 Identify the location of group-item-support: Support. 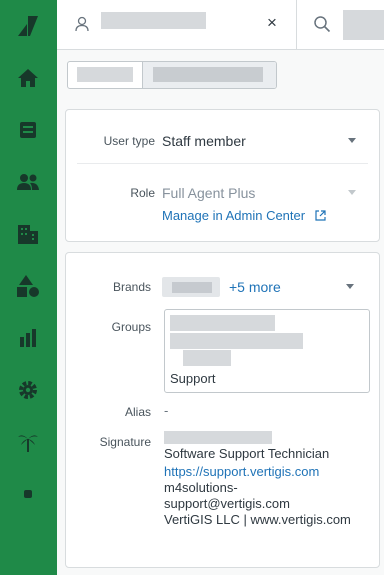
(193, 378).